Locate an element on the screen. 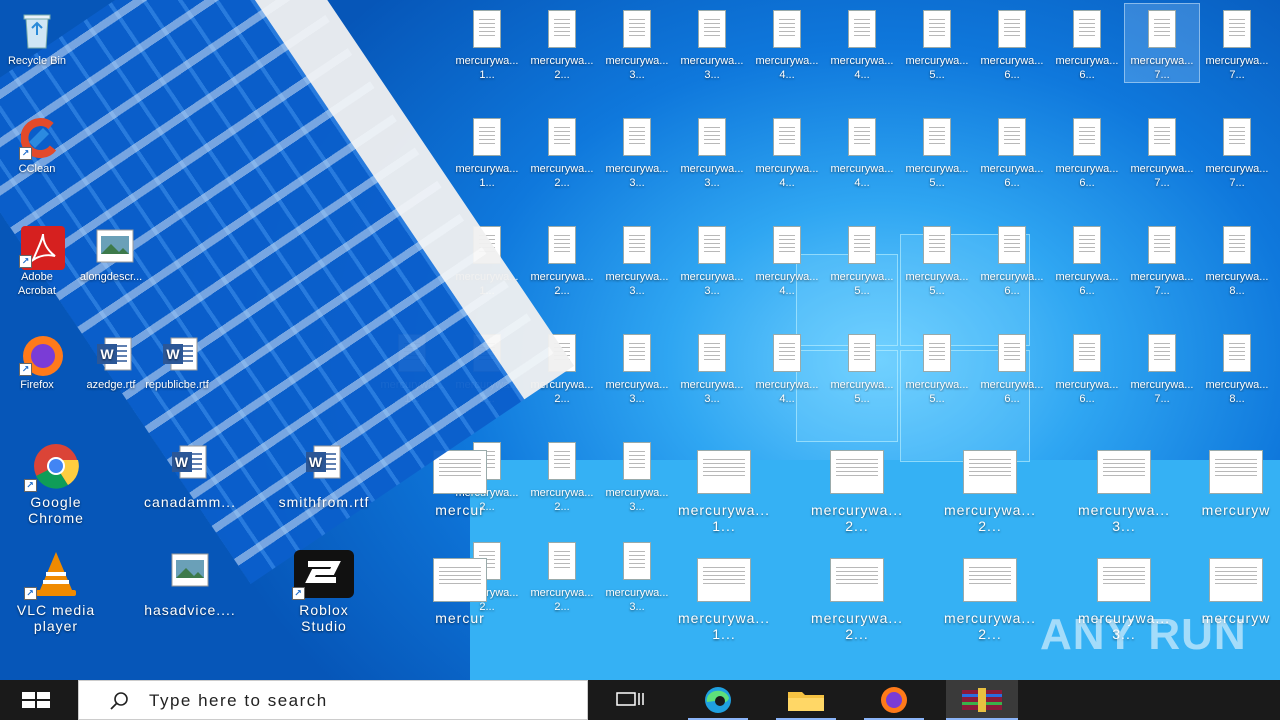 The width and height of the screenshot is (1280, 720). desktop-icon-vlc: ↗ VLC media player is located at coordinates (60, 589).